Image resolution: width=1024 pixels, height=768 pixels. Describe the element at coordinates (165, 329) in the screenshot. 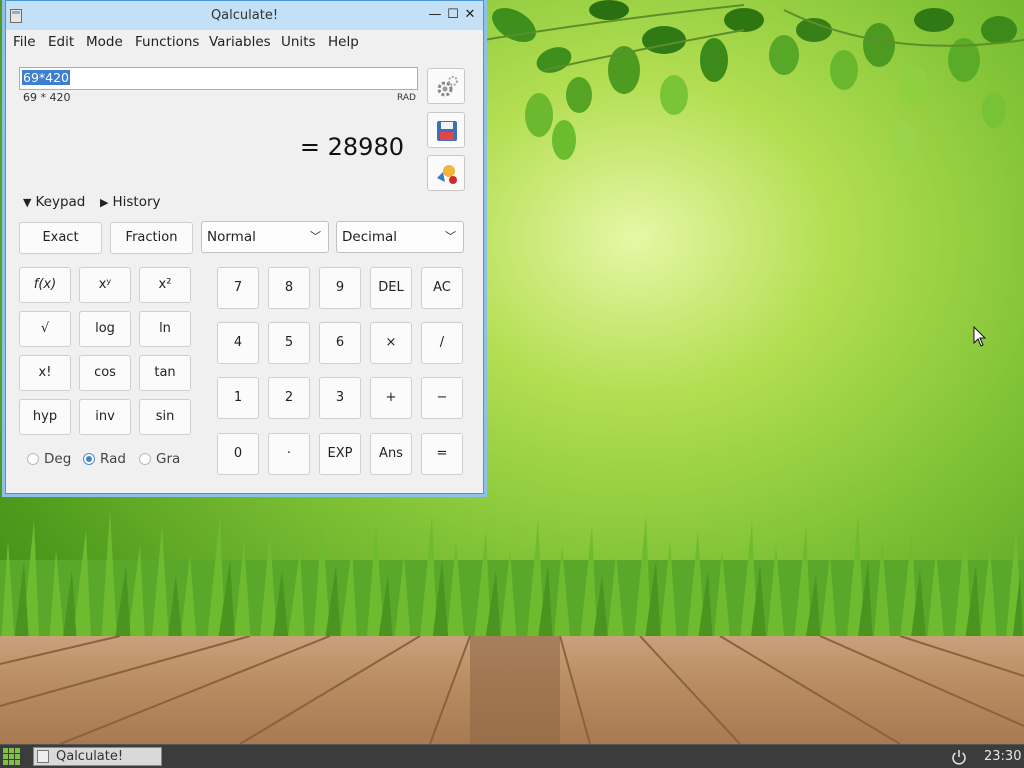

I see `ln-key: ln` at that location.